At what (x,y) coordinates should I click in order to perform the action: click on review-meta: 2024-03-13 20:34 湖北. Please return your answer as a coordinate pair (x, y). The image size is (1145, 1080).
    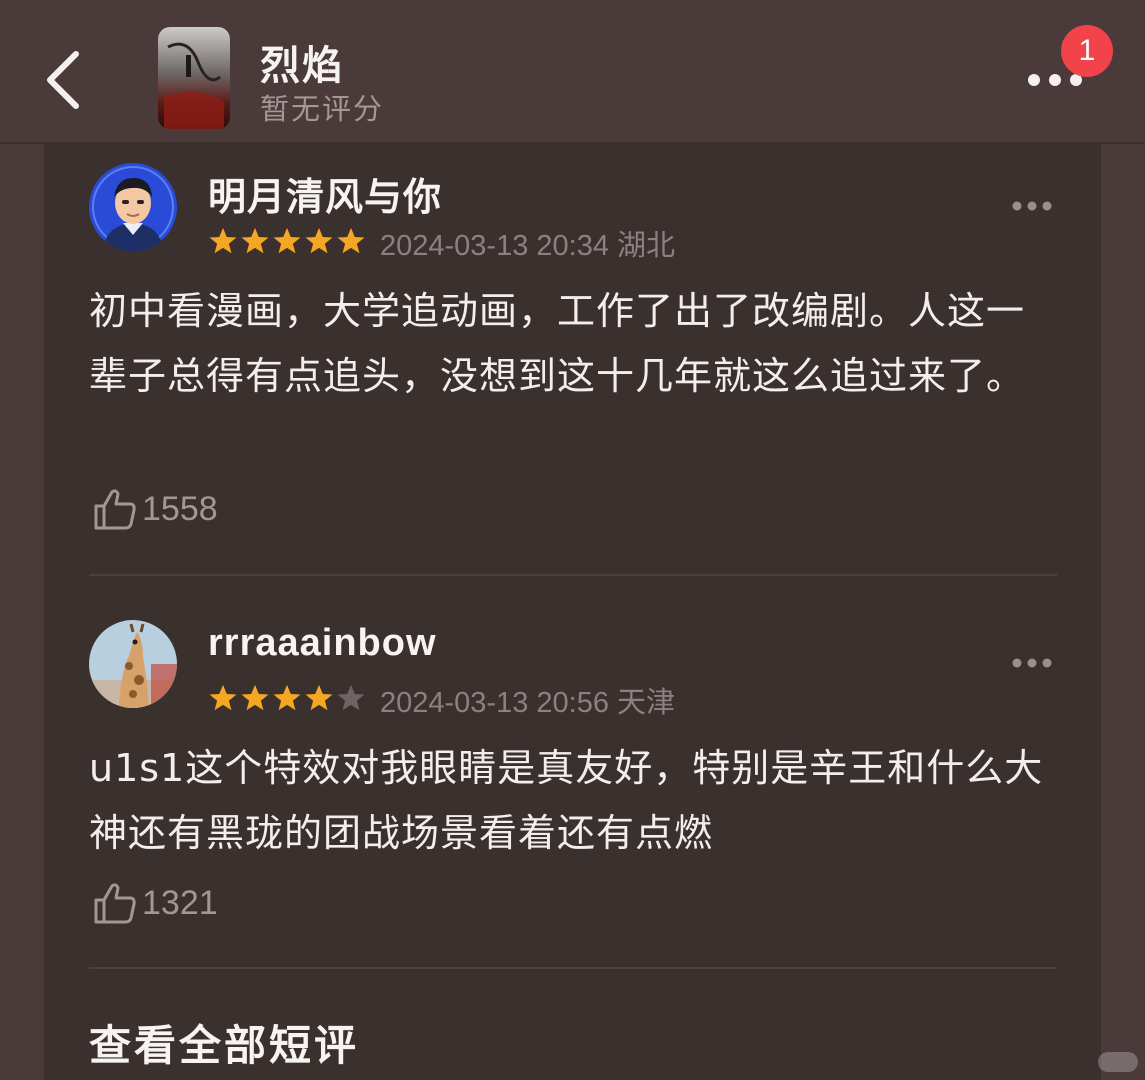
    Looking at the image, I should click on (528, 246).